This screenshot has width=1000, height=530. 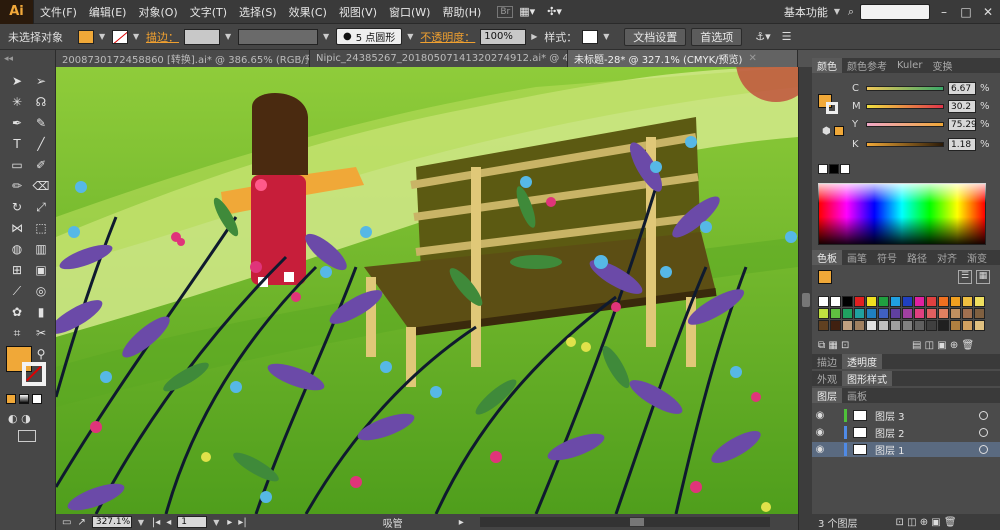 I want to click on tab-transform: 变换, so click(x=942, y=65).